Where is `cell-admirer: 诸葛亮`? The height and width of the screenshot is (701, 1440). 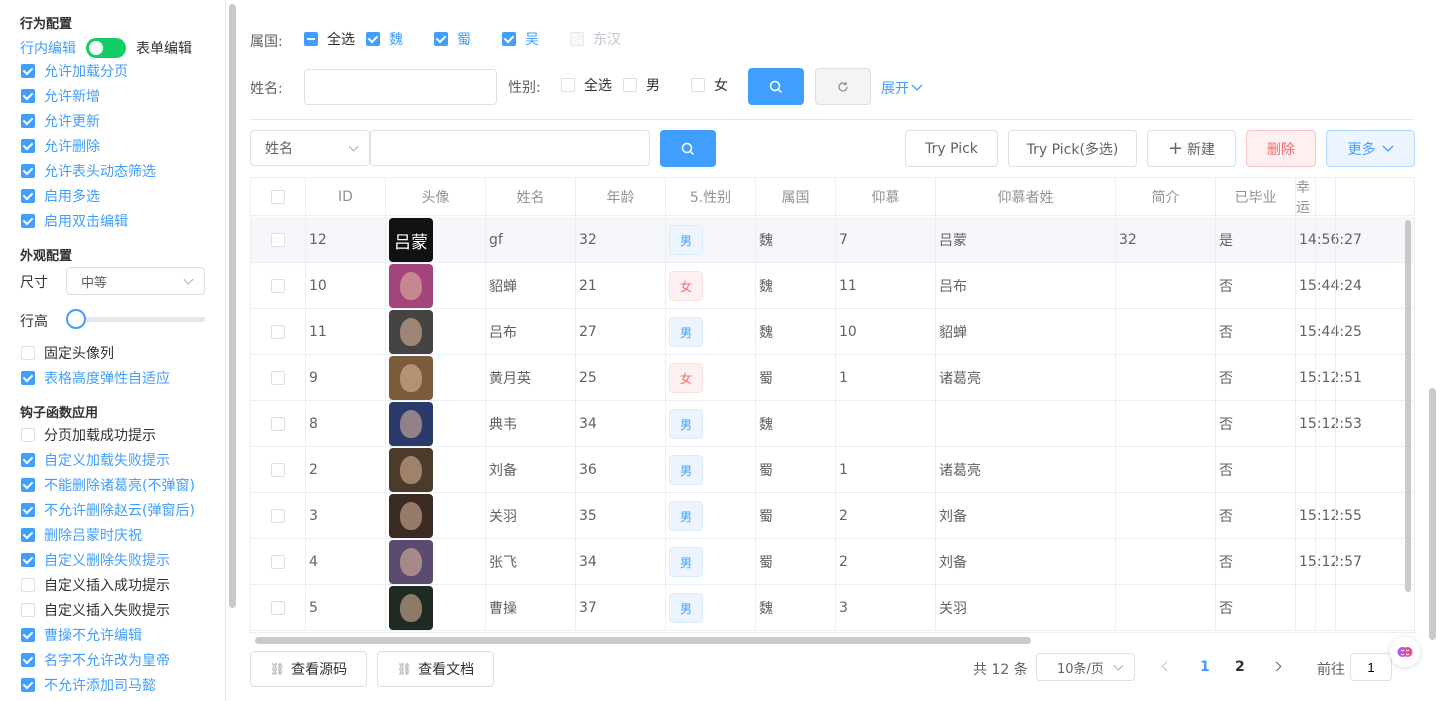
cell-admirer: 诸葛亮 is located at coordinates (1026, 470).